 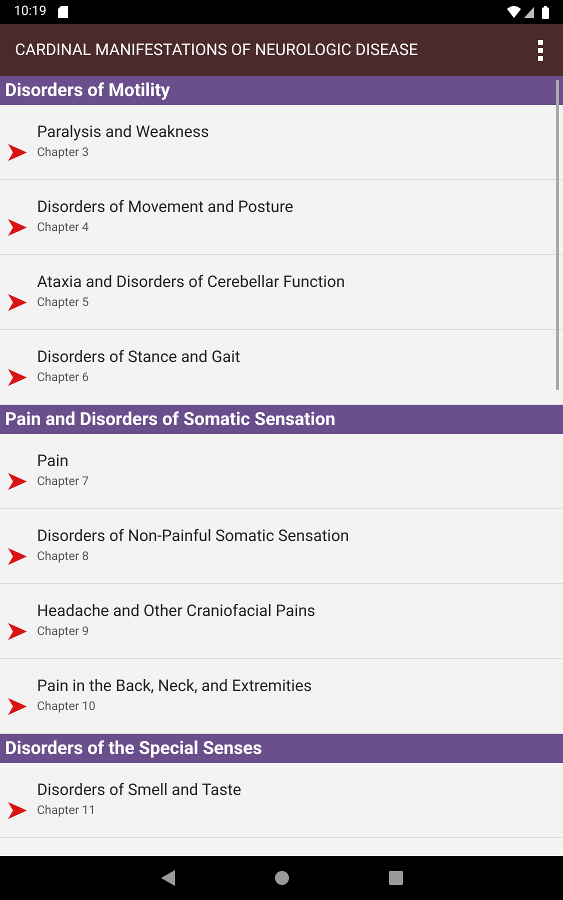 What do you see at coordinates (123, 132) in the screenshot?
I see `chapter-title: Paralysis and Weakness` at bounding box center [123, 132].